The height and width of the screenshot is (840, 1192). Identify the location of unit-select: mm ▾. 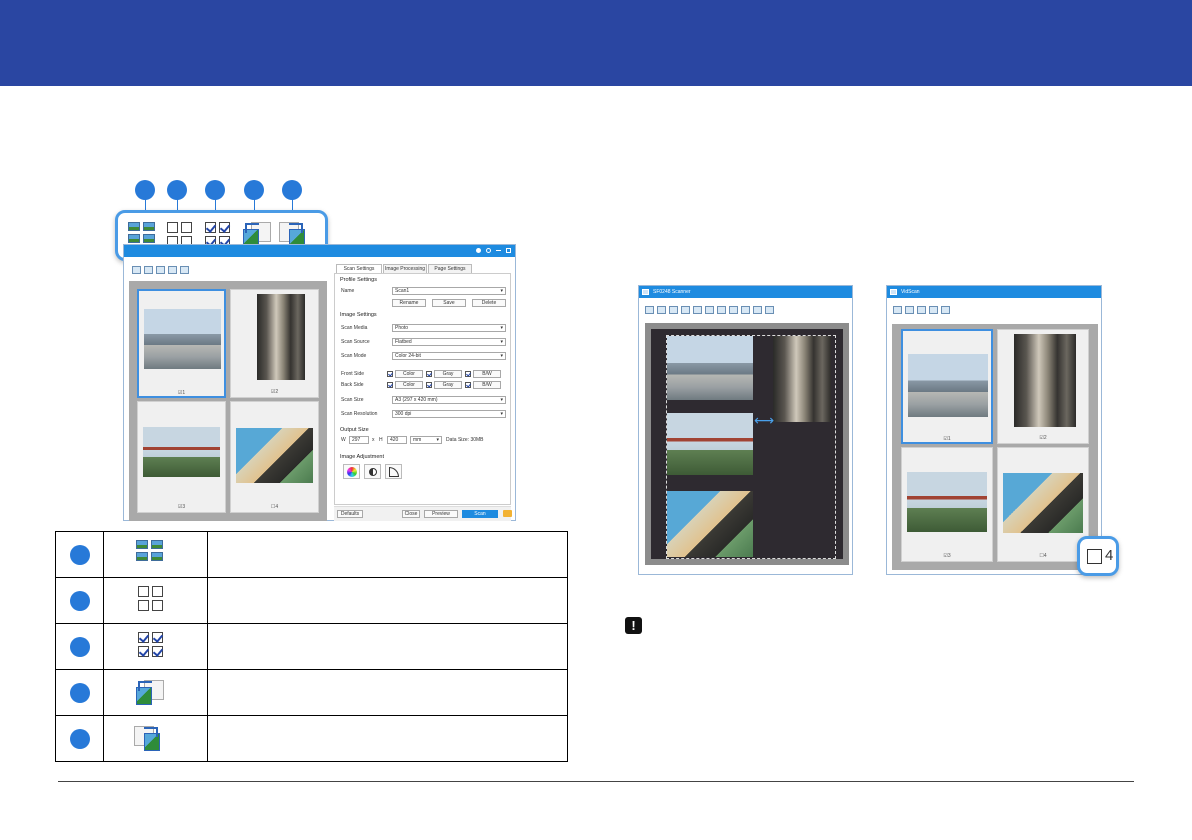
(426, 440).